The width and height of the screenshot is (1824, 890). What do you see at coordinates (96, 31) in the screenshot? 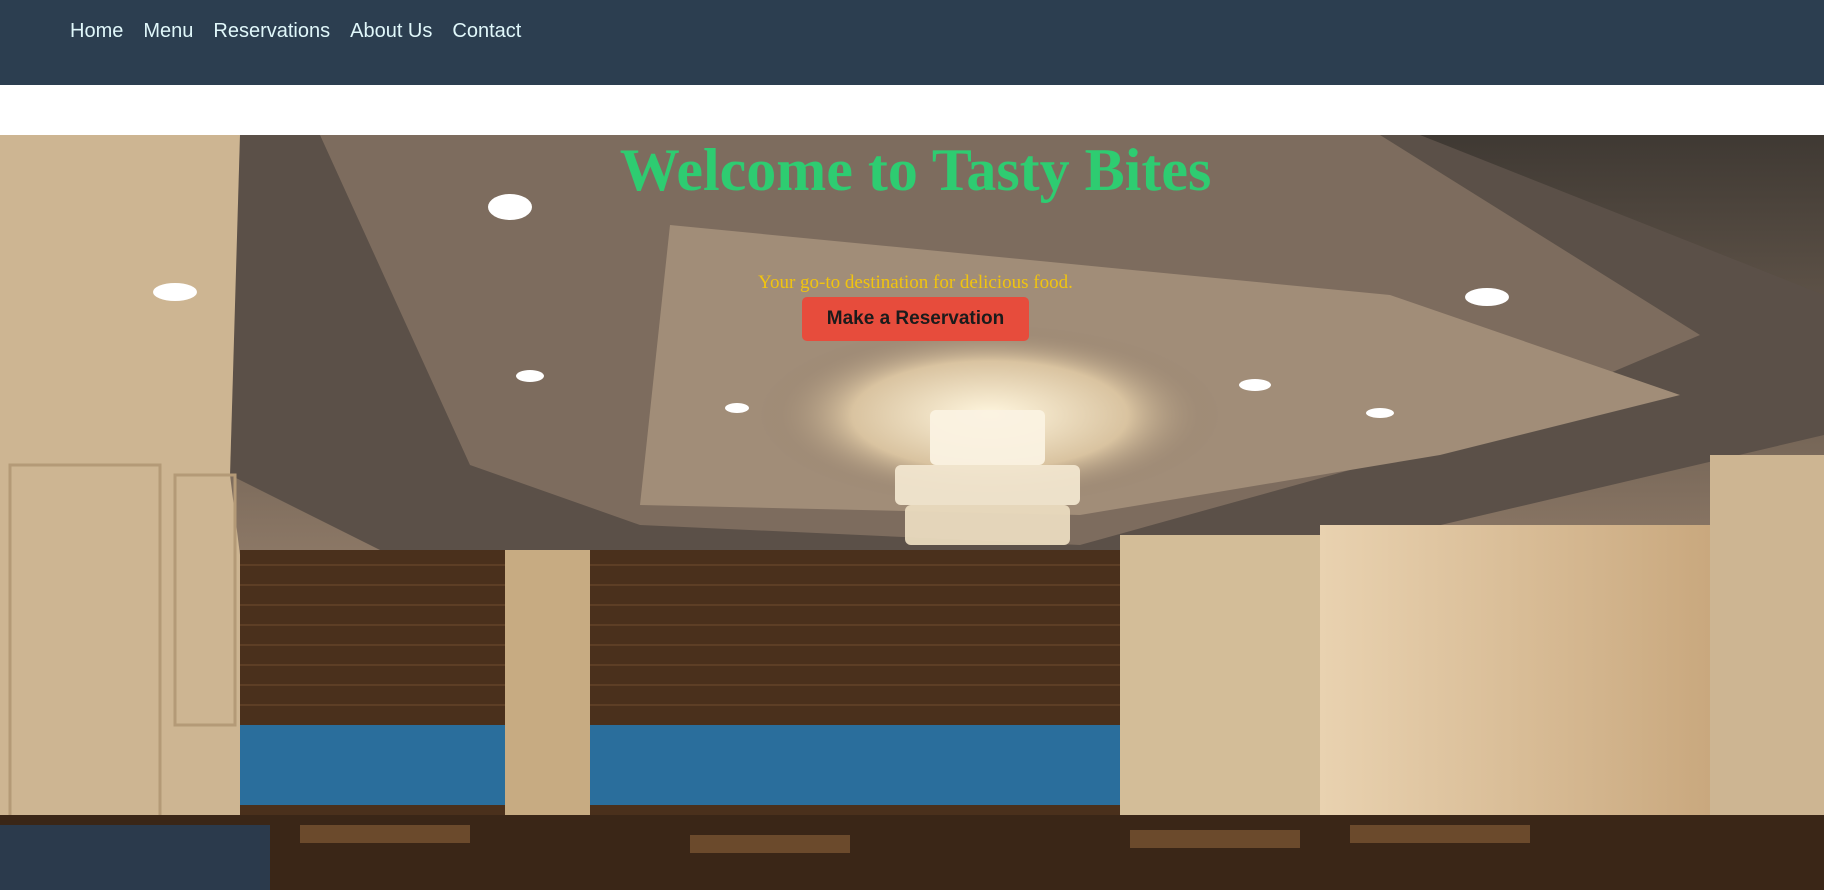
I see `nav-link-home: Home` at bounding box center [96, 31].